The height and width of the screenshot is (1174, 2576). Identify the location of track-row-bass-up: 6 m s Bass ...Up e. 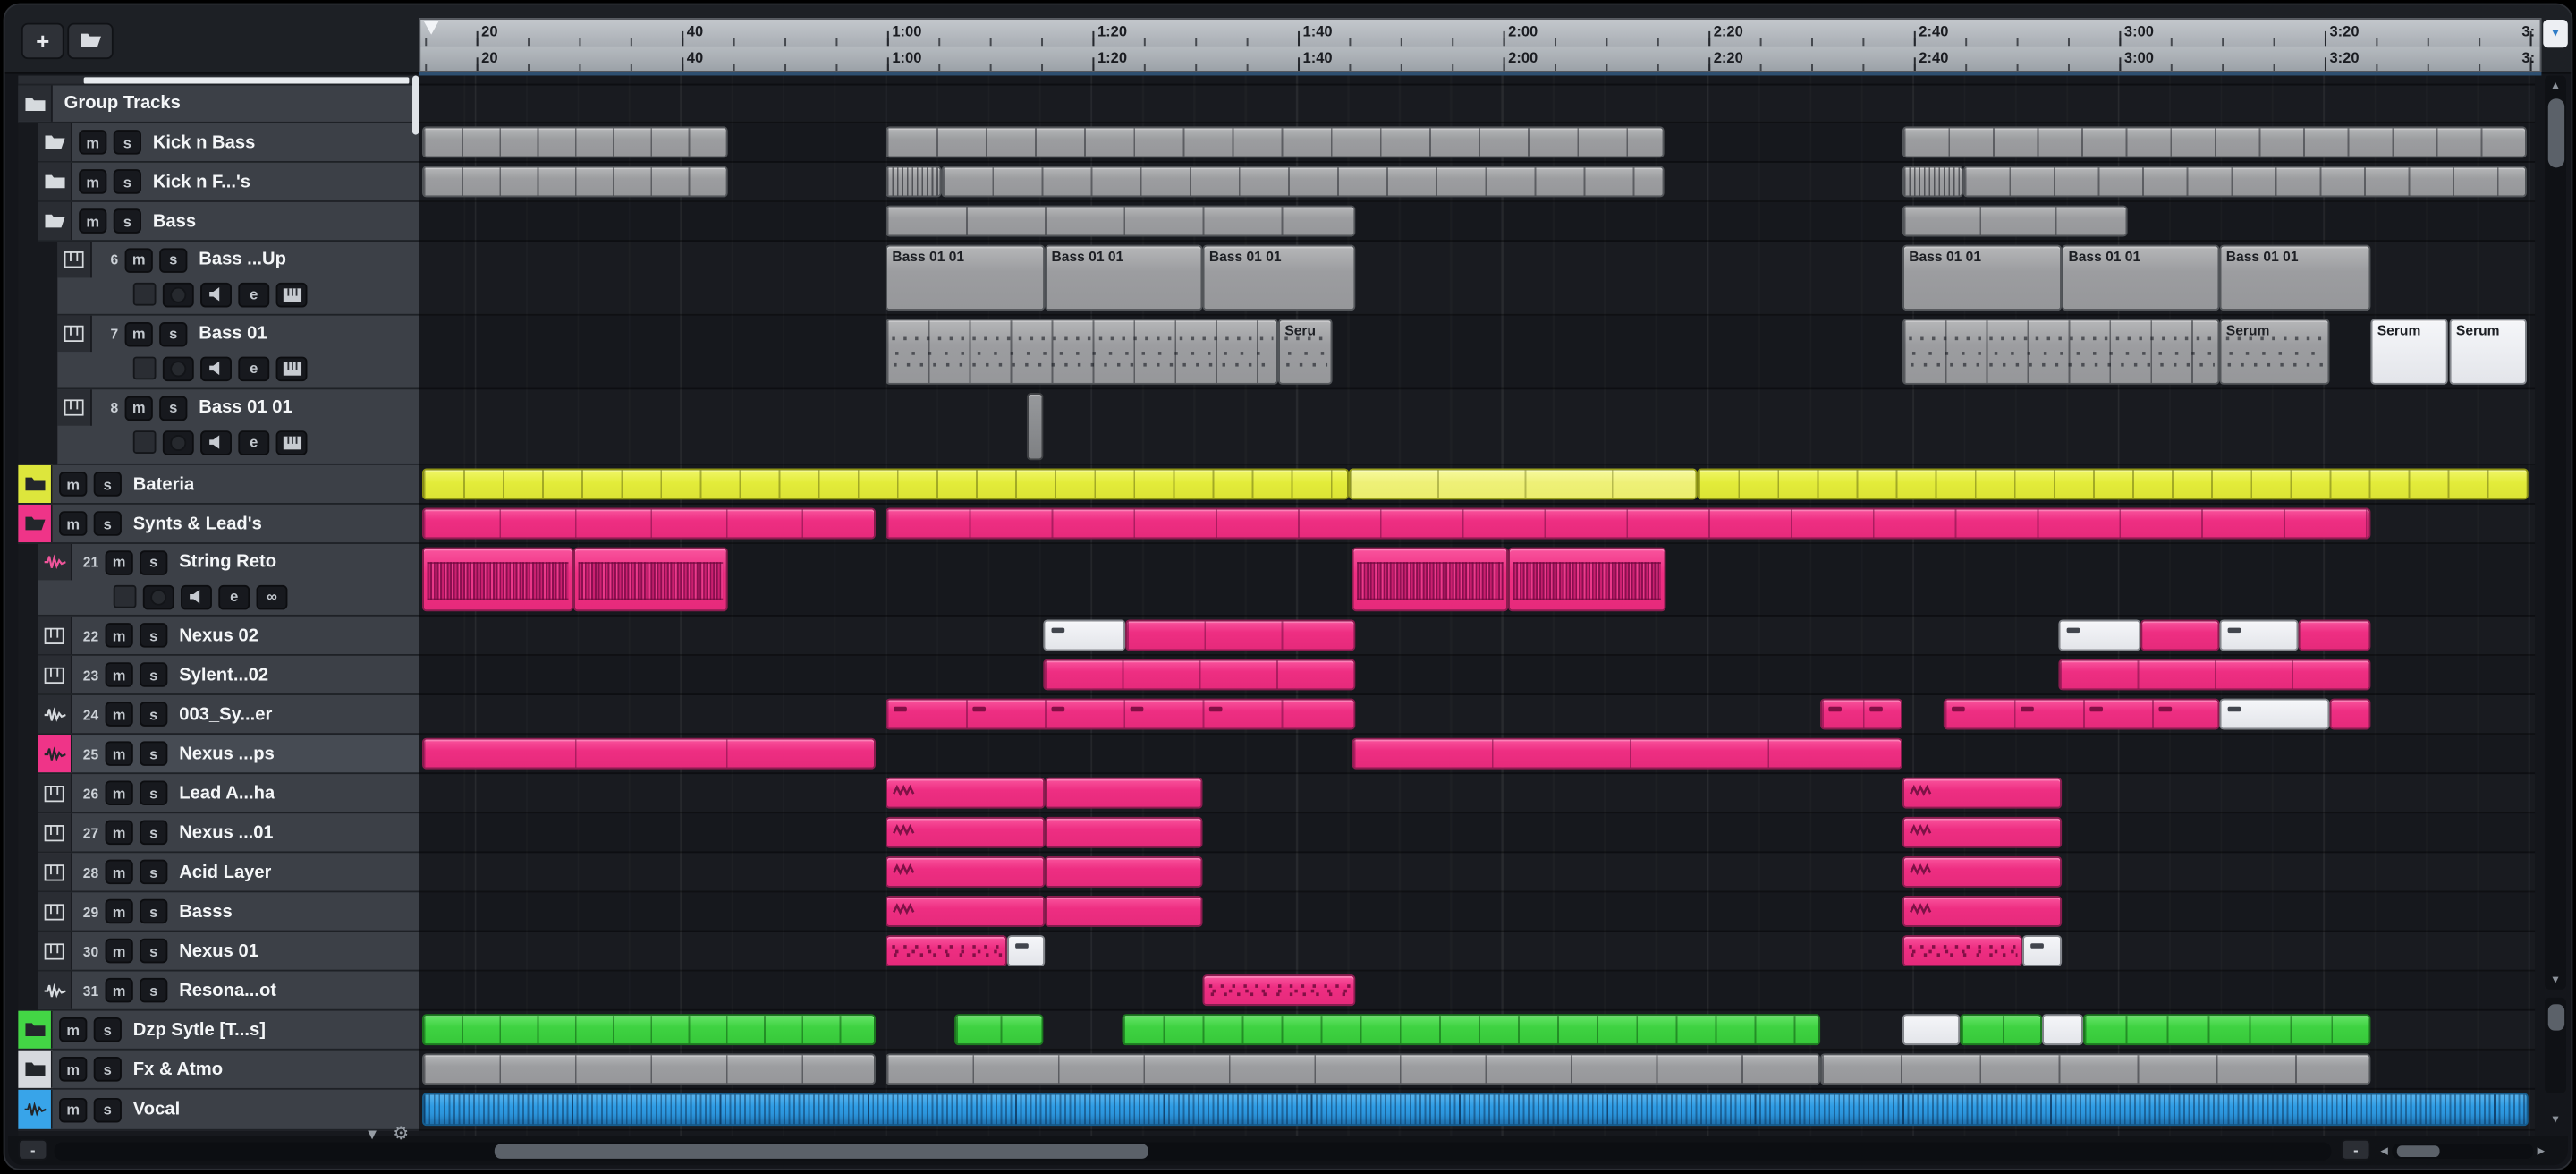
(238, 278).